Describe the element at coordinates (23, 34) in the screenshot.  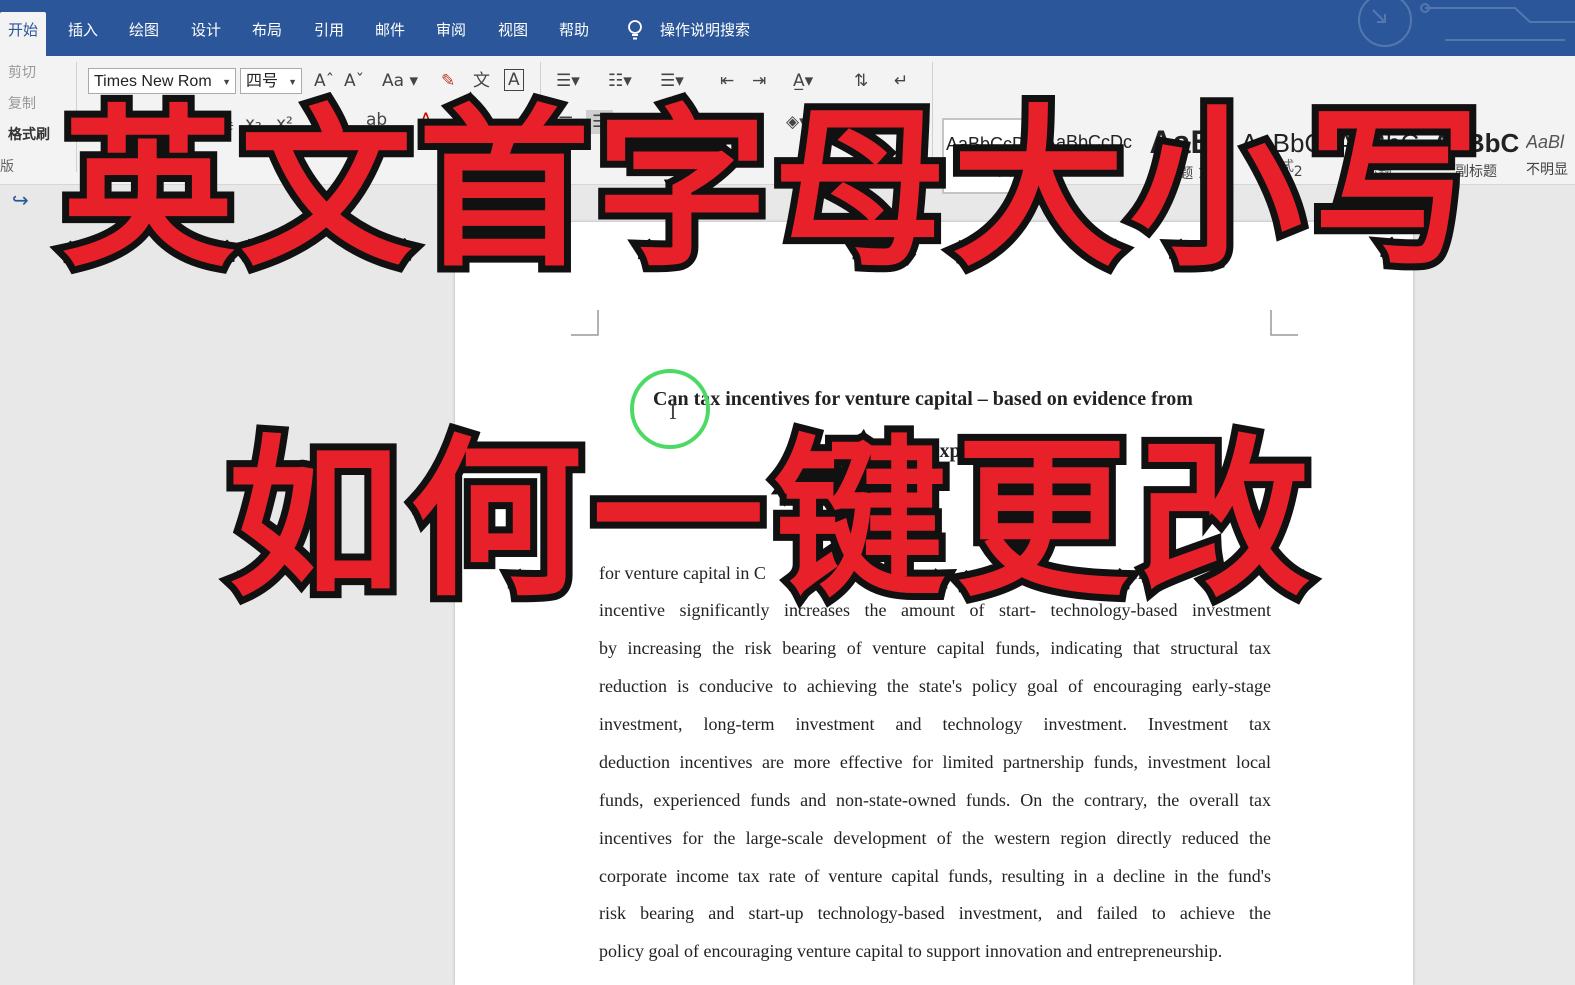
I see `tab-home: 开始` at that location.